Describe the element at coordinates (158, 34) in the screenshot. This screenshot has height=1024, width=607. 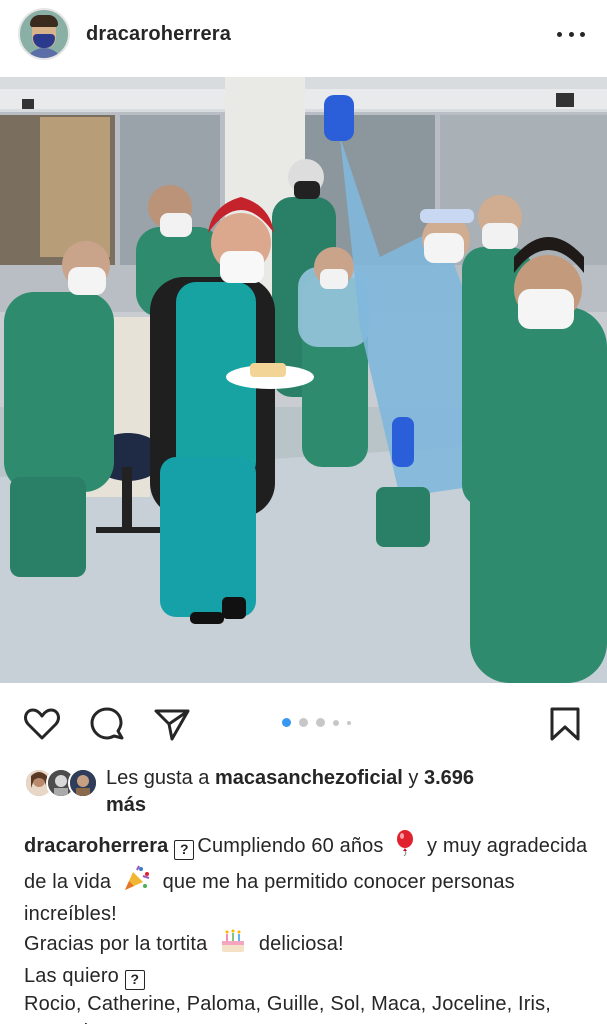
I see `post-username: dracaroherrera` at that location.